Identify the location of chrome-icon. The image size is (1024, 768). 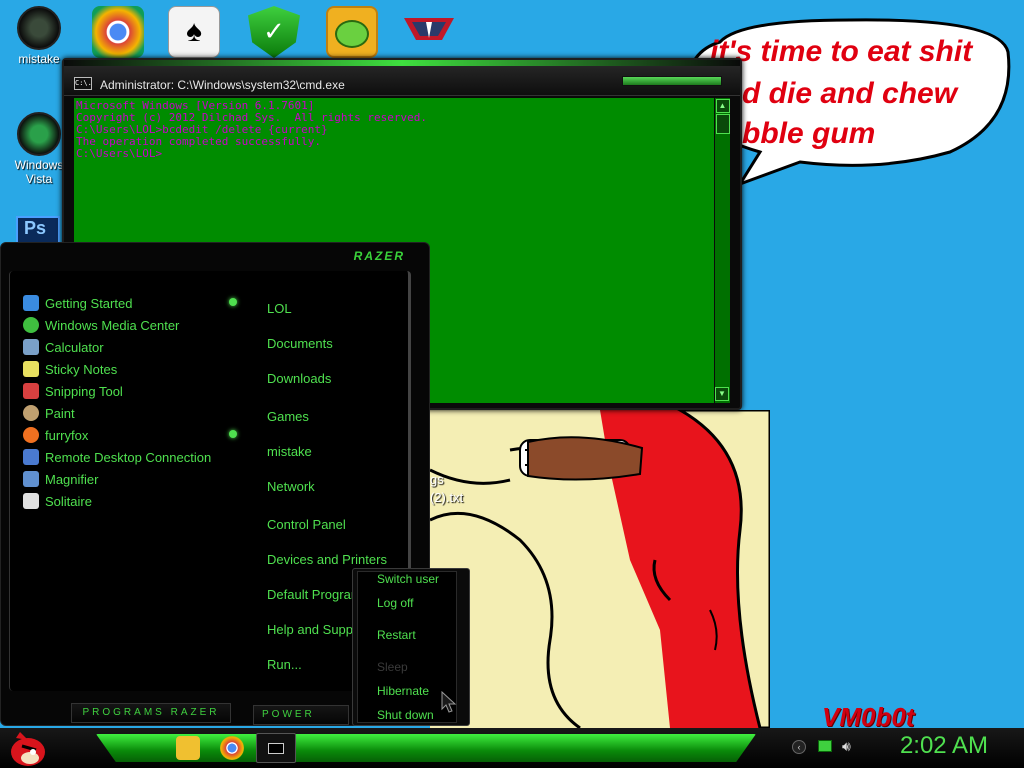
(118, 32).